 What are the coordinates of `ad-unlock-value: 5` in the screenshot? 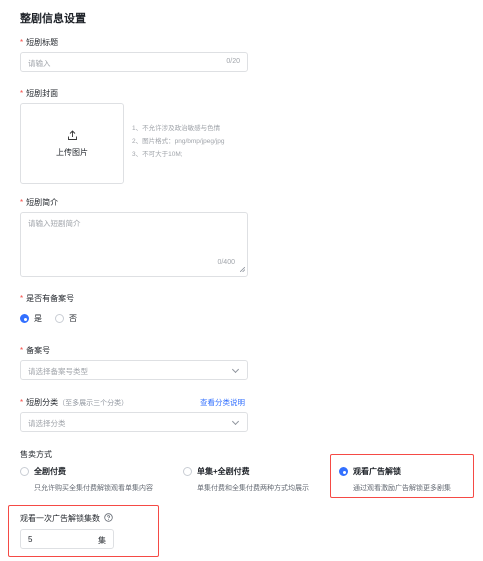 It's located at (30, 539).